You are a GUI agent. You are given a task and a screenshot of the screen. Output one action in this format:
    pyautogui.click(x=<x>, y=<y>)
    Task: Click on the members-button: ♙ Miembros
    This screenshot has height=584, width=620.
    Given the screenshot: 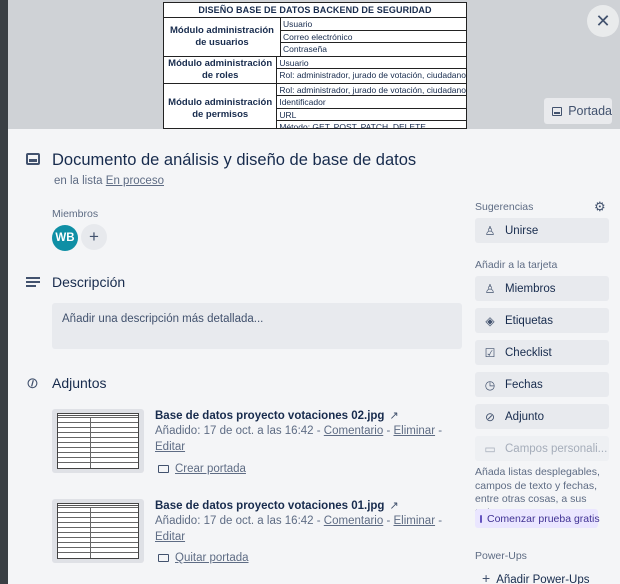 What is the action you would take?
    pyautogui.click(x=542, y=288)
    